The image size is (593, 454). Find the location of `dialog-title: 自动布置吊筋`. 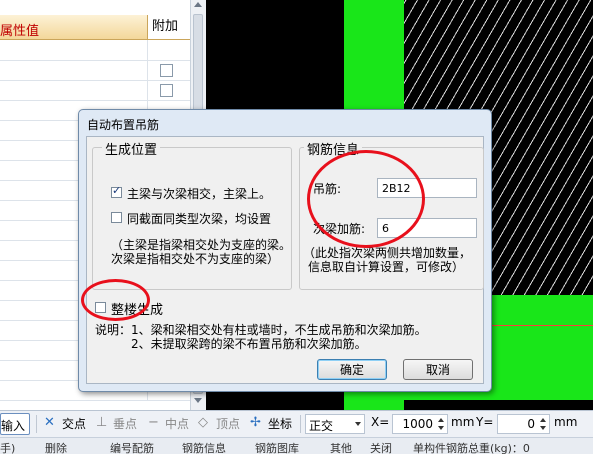

dialog-title: 自动布置吊筋 is located at coordinates (123, 125).